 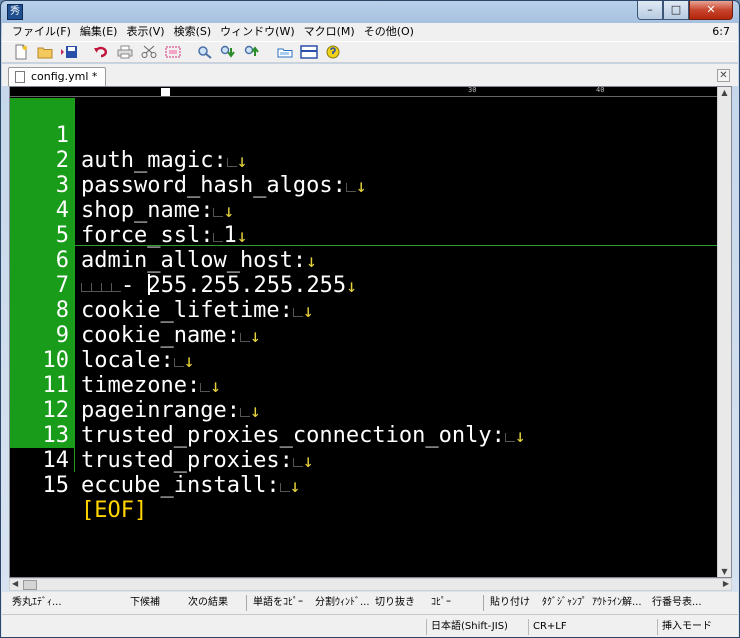 I want to click on ruler-mark-30: 30, so click(x=472, y=90).